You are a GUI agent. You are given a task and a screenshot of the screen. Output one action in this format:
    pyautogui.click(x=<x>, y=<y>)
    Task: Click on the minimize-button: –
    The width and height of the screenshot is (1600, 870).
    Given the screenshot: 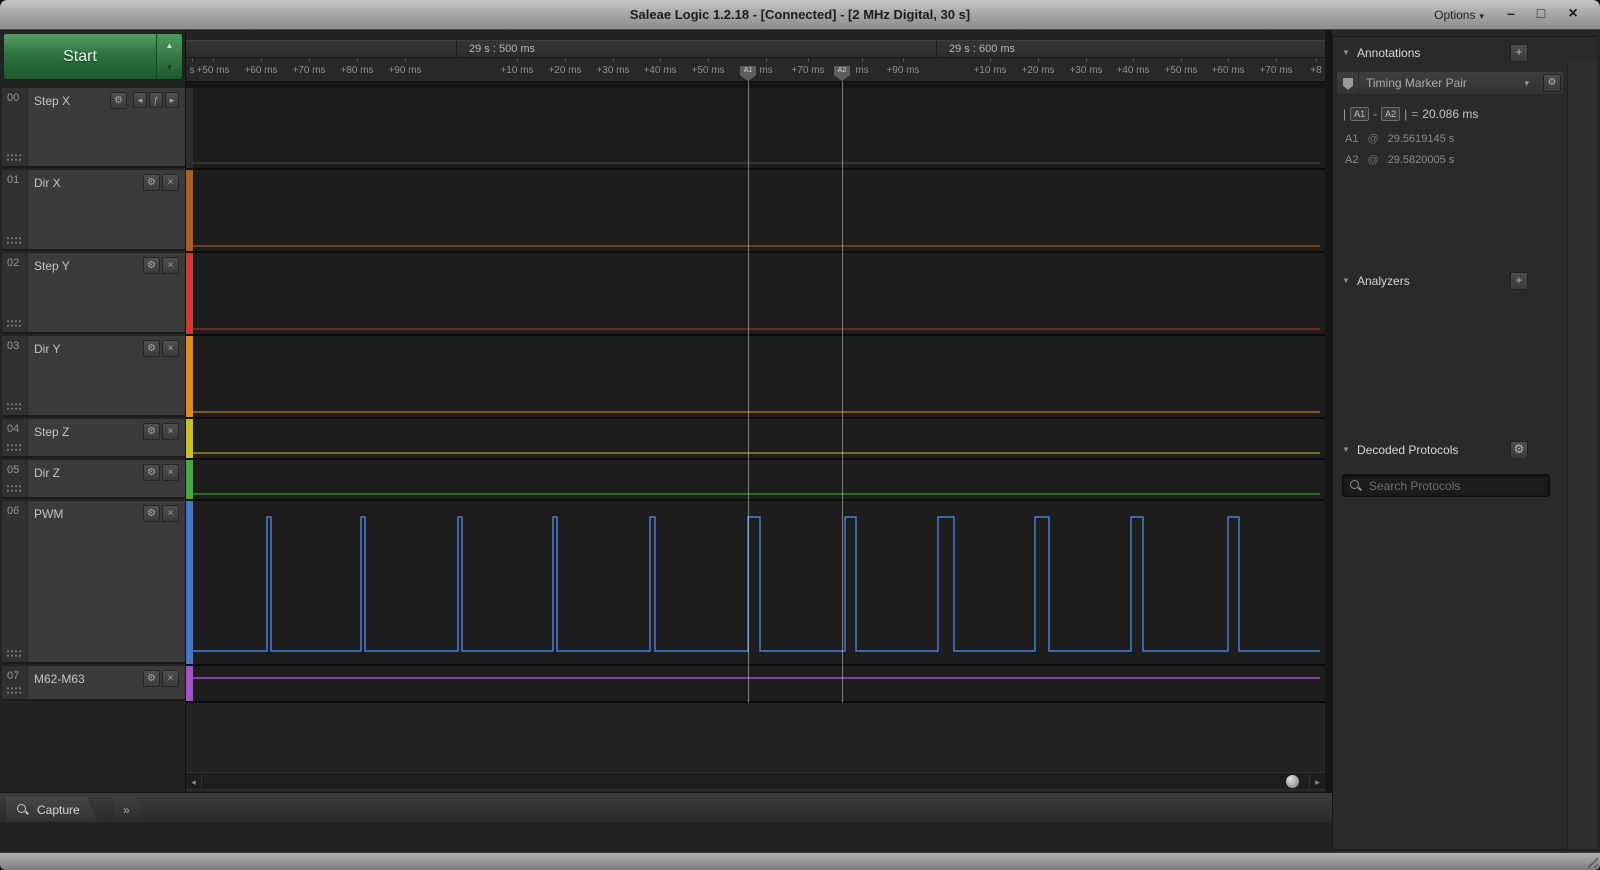 What is the action you would take?
    pyautogui.click(x=1511, y=15)
    